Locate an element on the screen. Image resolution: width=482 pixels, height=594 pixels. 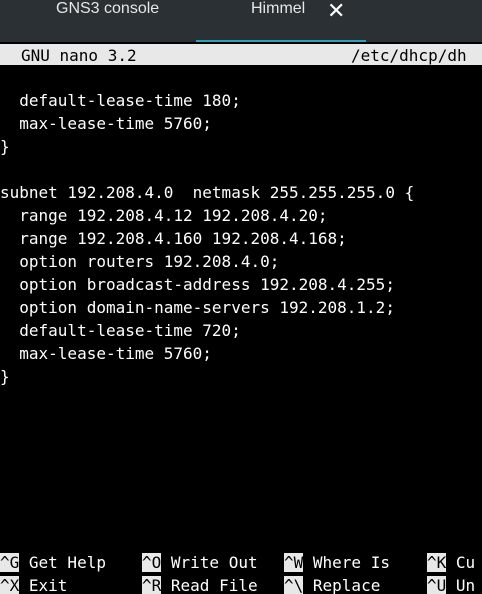
editor-line: option domain-name-servers 192.208.1.2; is located at coordinates (197, 307).